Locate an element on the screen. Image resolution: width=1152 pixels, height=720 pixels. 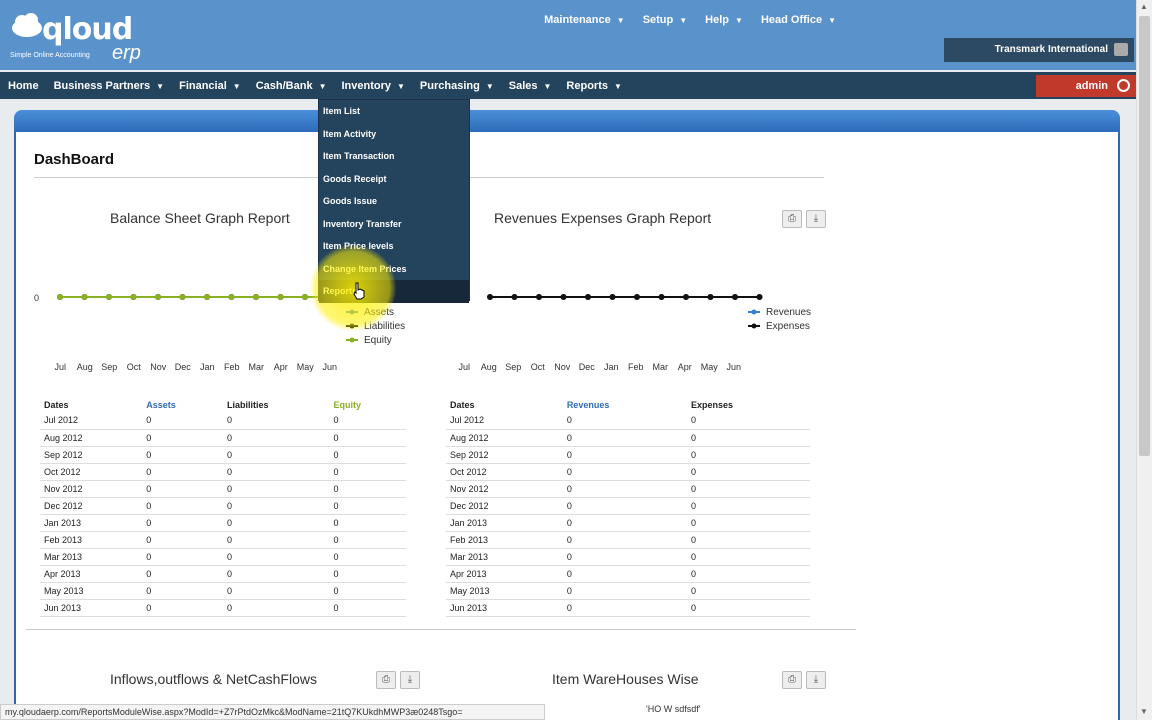
vertical-scrollbar: ▲ ▼ is located at coordinates (1144, 360).